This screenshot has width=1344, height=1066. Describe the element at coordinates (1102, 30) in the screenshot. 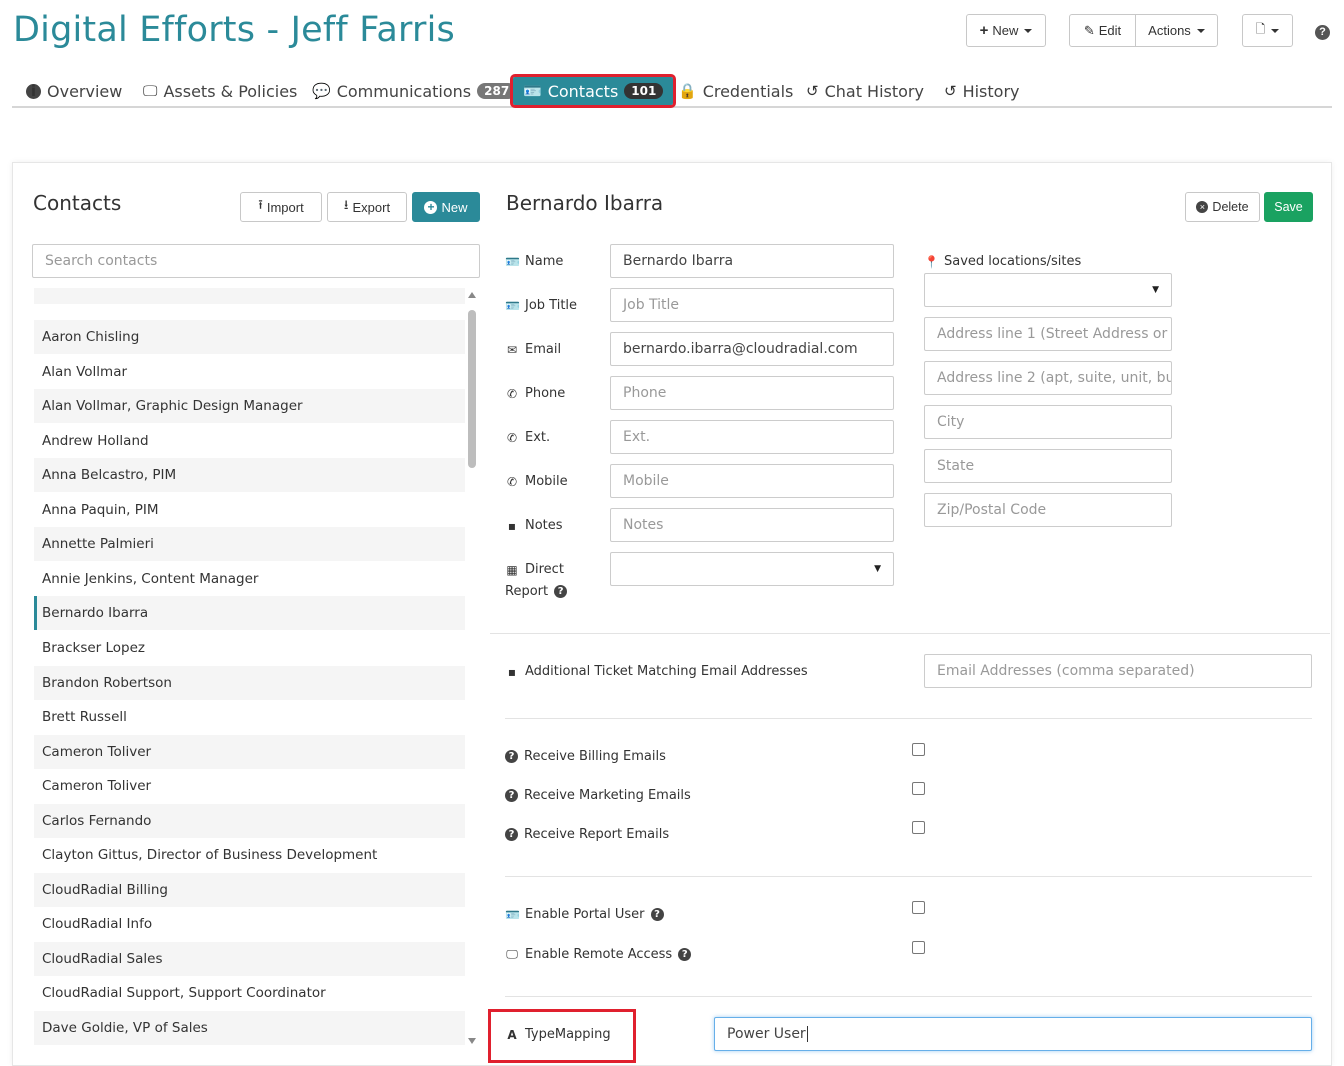

I see `edit-button: ✎ Edit` at that location.